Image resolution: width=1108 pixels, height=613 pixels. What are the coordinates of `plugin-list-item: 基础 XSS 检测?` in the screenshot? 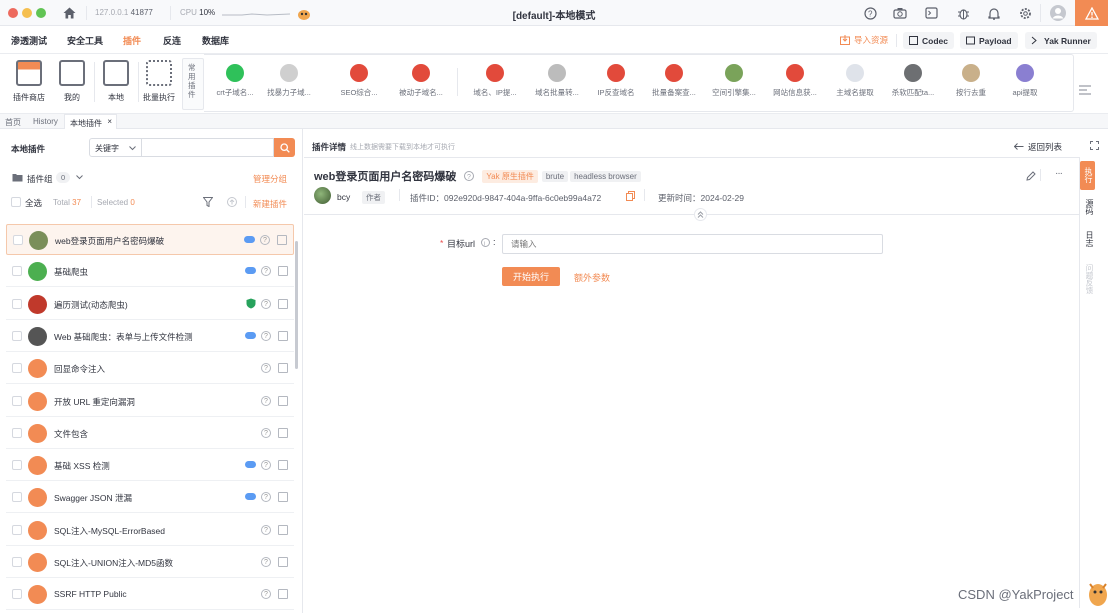 It's located at (150, 466).